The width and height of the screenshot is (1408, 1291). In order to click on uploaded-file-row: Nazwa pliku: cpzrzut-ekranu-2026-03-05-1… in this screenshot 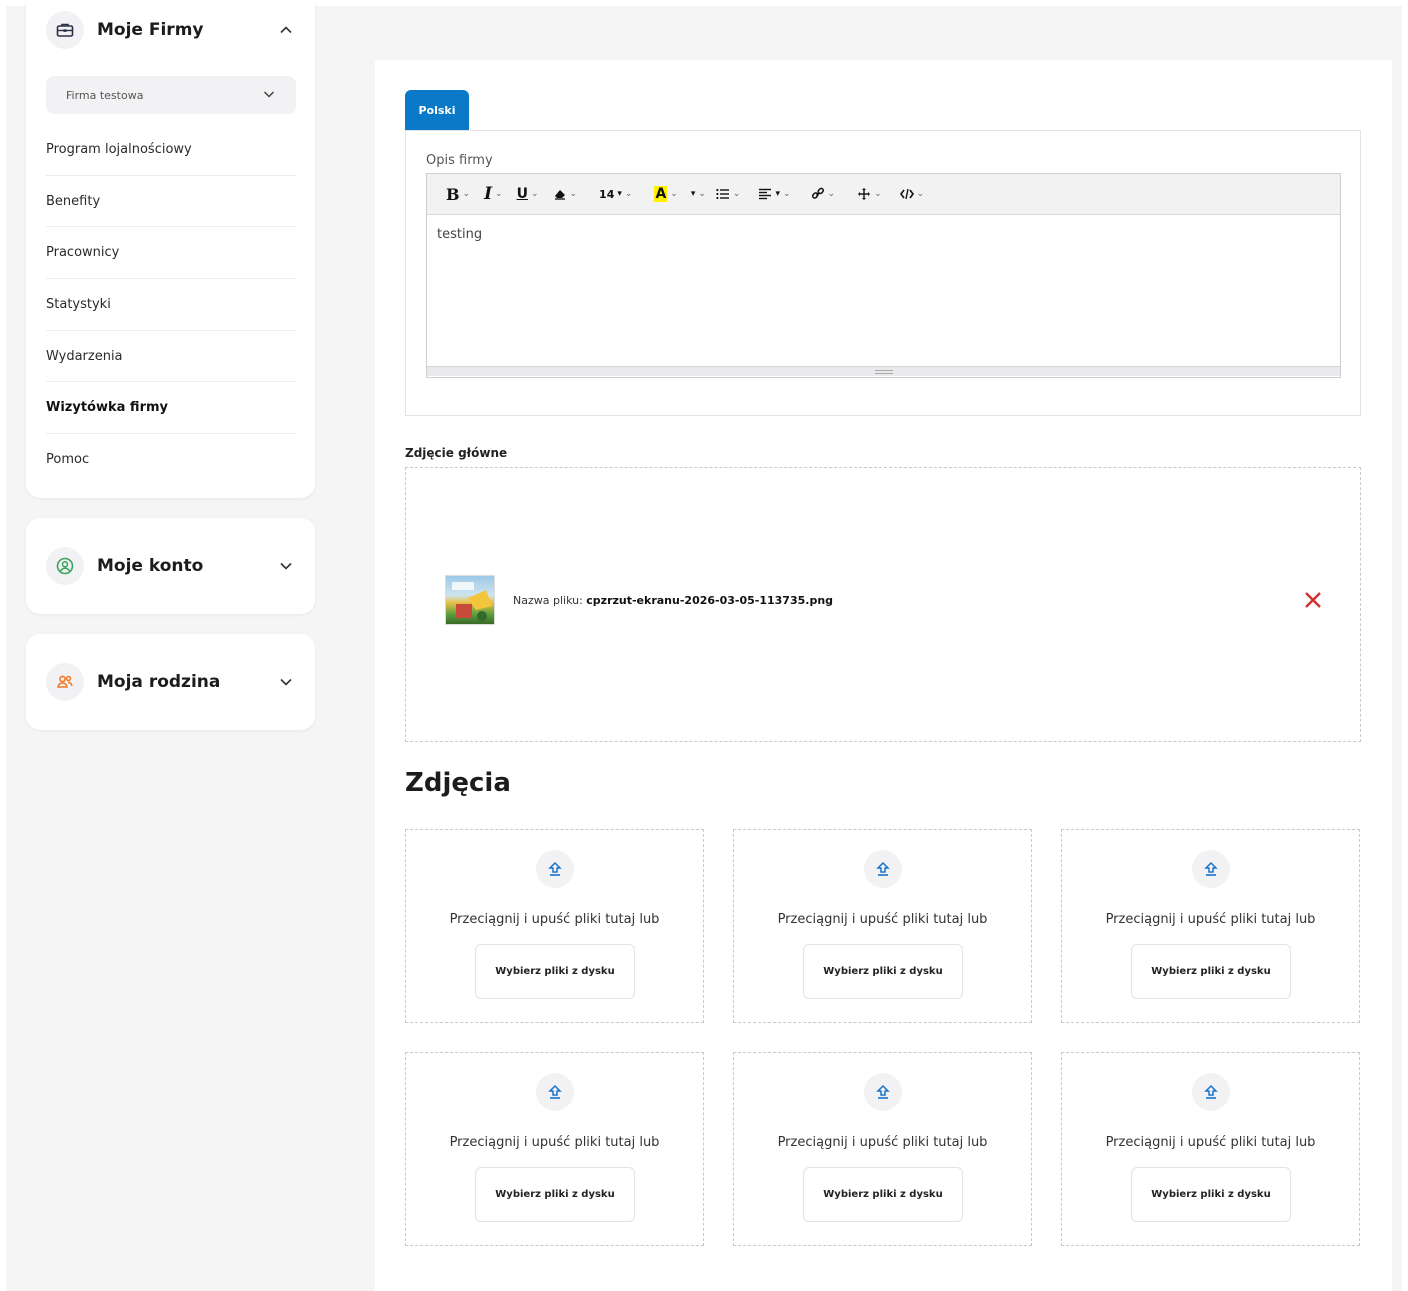, I will do `click(885, 600)`.